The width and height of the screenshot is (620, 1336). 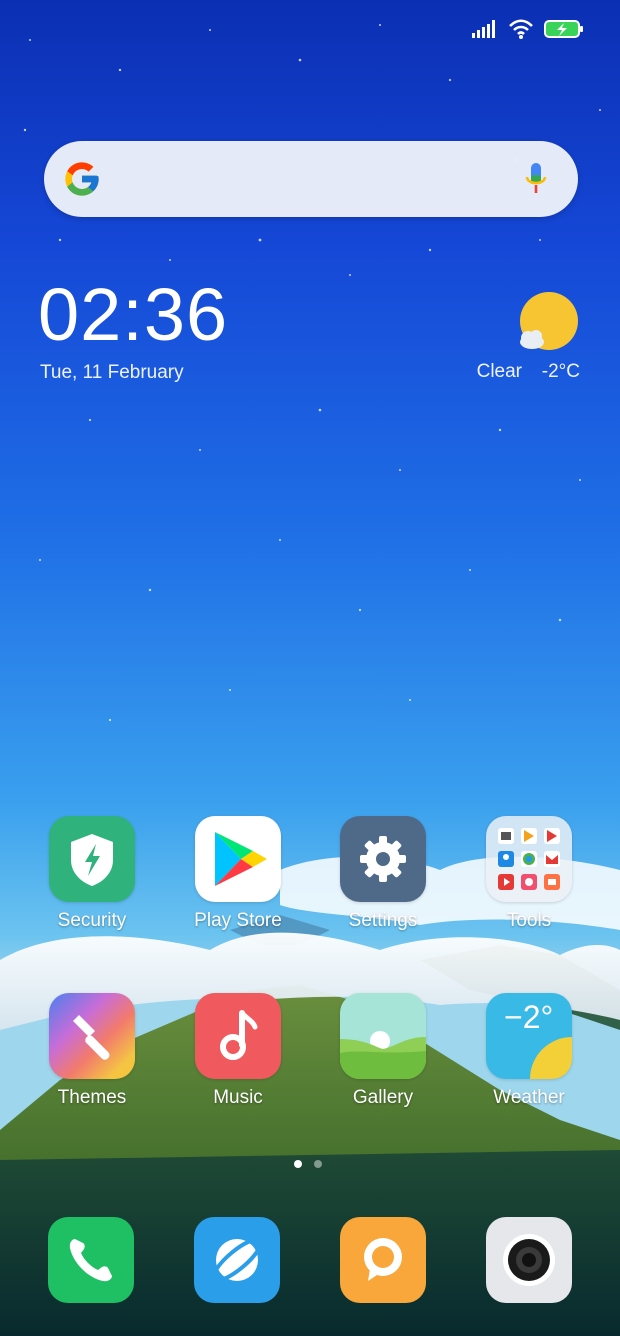 I want to click on page-dot, so click(x=318, y=1164).